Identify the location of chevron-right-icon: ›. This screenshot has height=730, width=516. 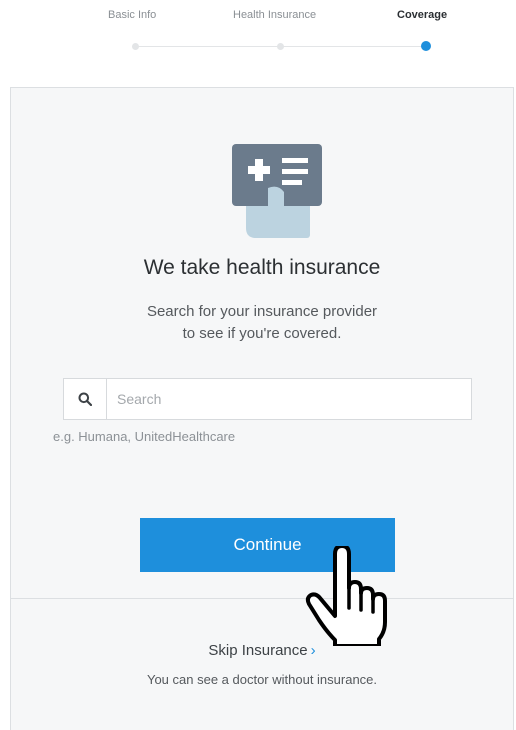
(313, 650).